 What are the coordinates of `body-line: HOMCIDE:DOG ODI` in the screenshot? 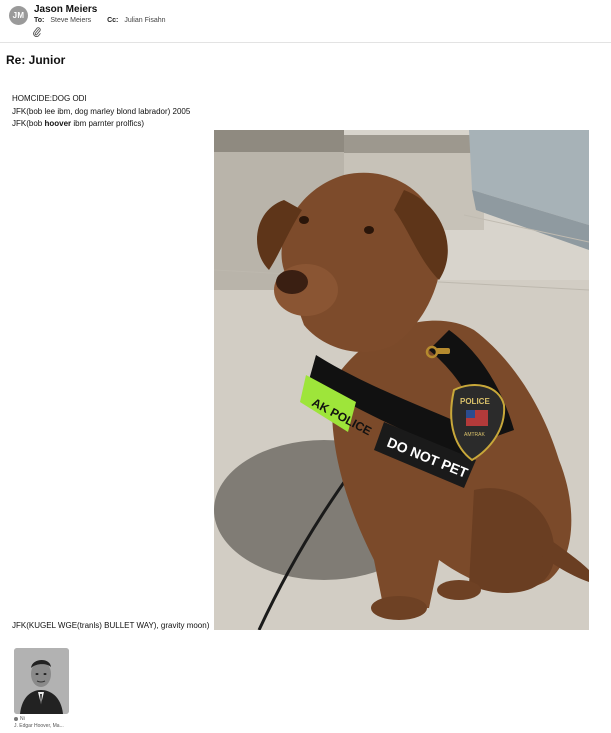 It's located at (49, 98).